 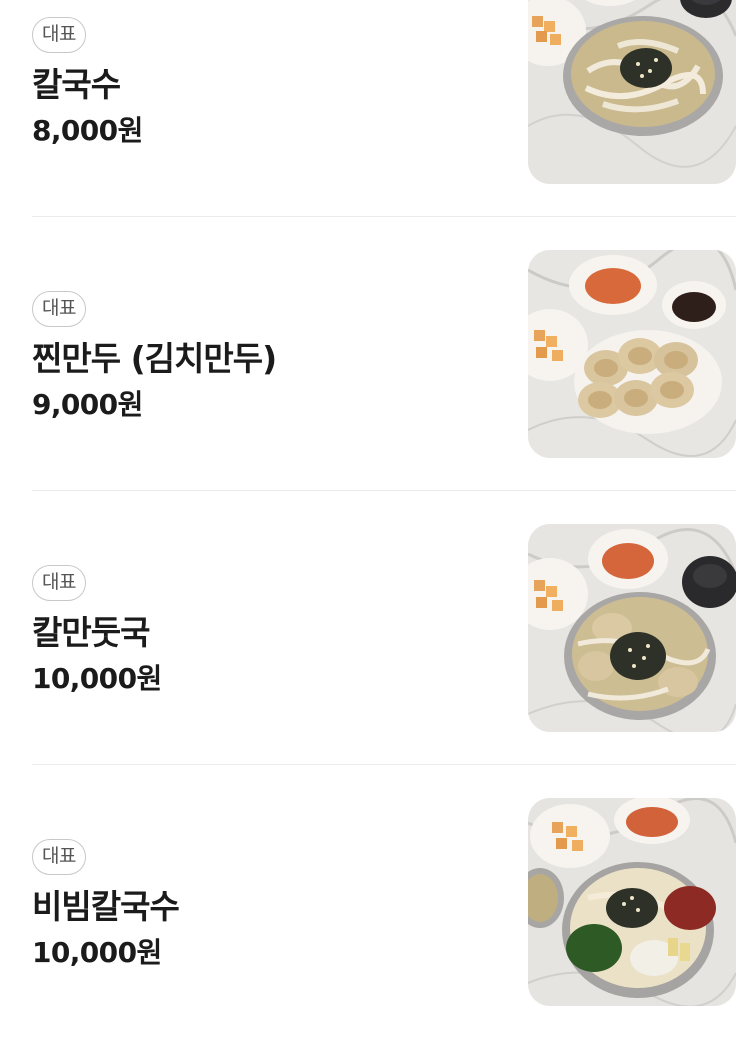 I want to click on kal-mandu-guk-photo, so click(x=632, y=628).